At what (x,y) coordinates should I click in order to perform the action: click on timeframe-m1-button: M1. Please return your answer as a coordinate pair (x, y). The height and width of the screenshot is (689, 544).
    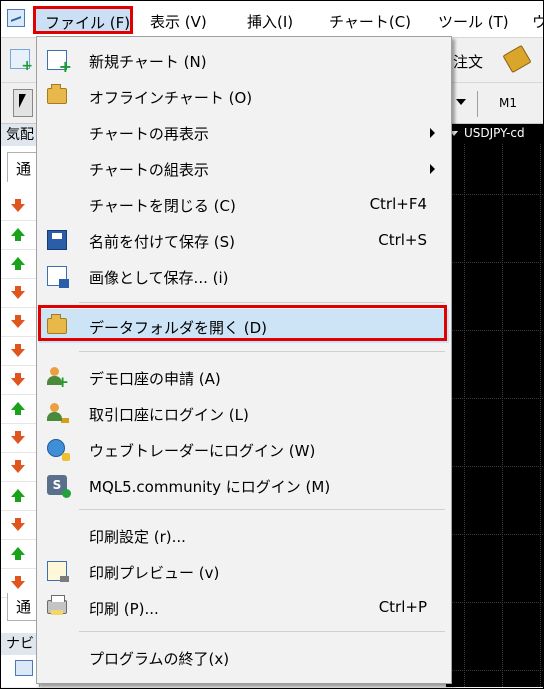
    Looking at the image, I should click on (508, 103).